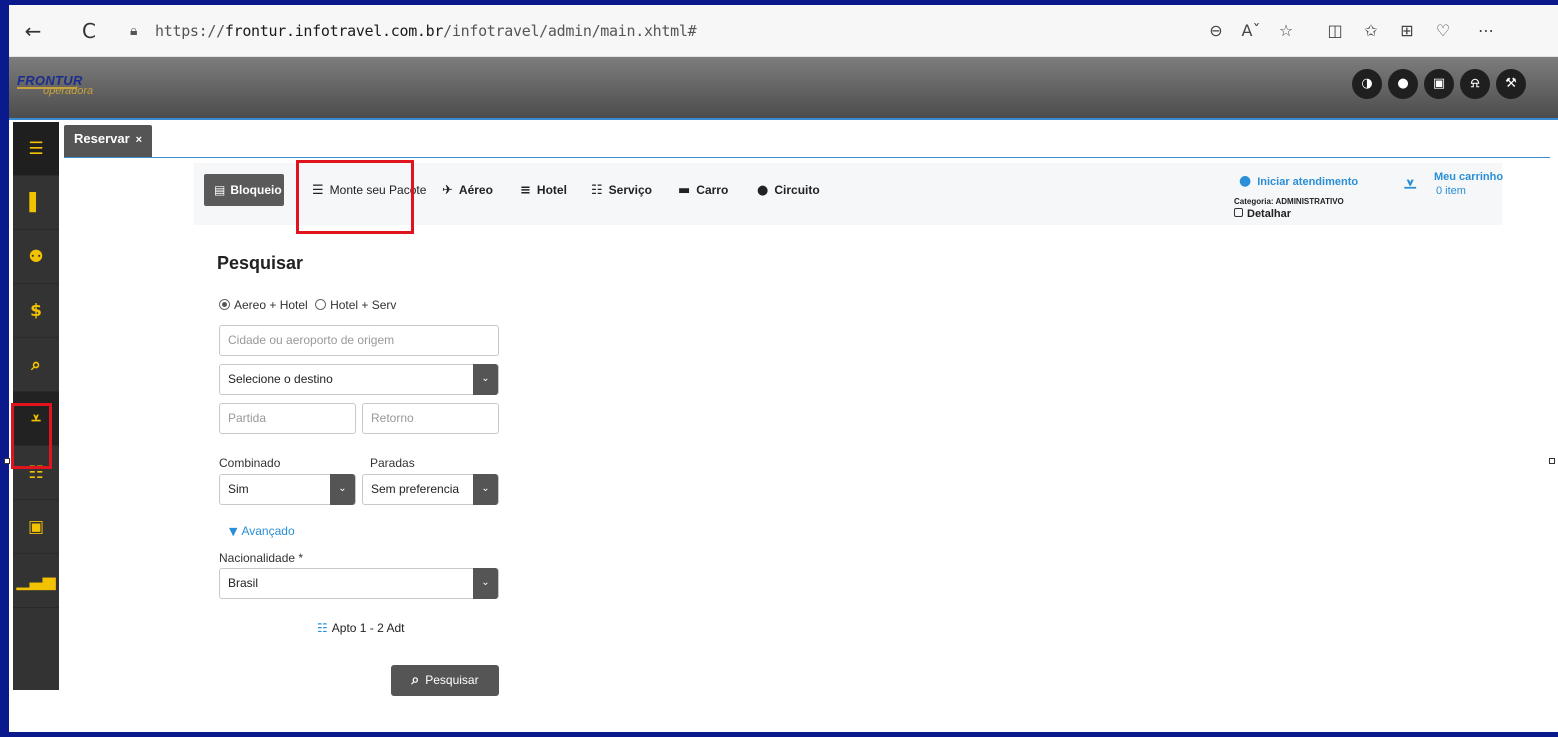 Image resolution: width=1558 pixels, height=737 pixels. Describe the element at coordinates (1407, 31) in the screenshot. I see `collections-icon: ⊞` at that location.